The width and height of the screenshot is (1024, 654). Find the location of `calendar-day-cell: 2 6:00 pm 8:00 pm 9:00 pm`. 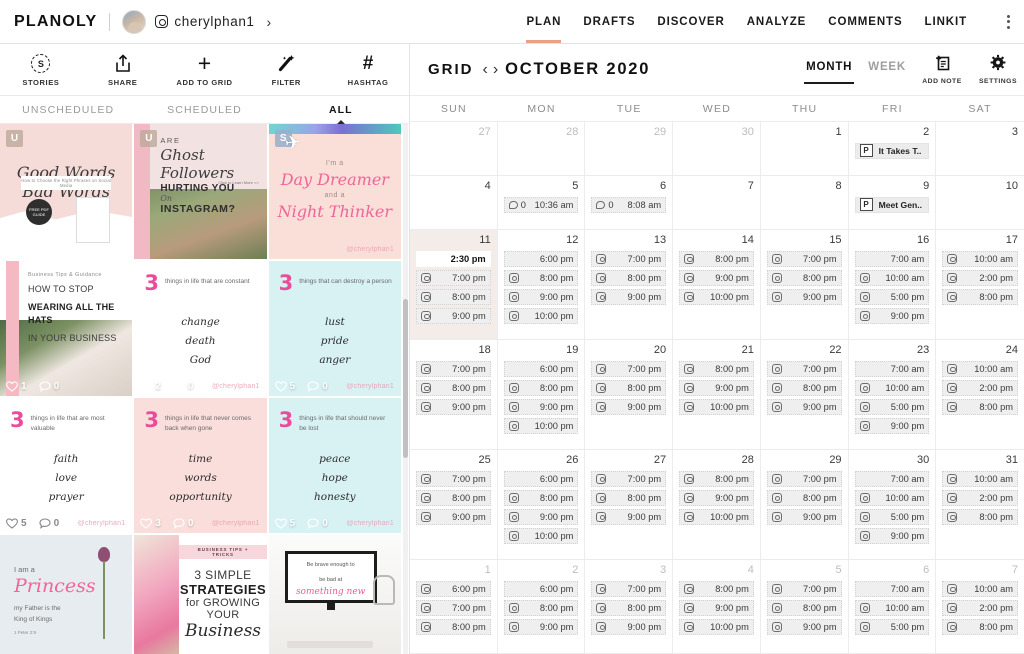

calendar-day-cell: 2 6:00 pm 8:00 pm 9:00 pm is located at coordinates (542, 606).